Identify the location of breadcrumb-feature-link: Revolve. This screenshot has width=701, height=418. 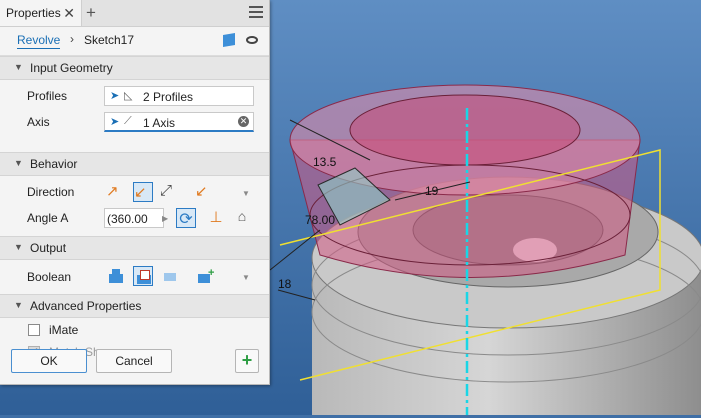
(39, 41).